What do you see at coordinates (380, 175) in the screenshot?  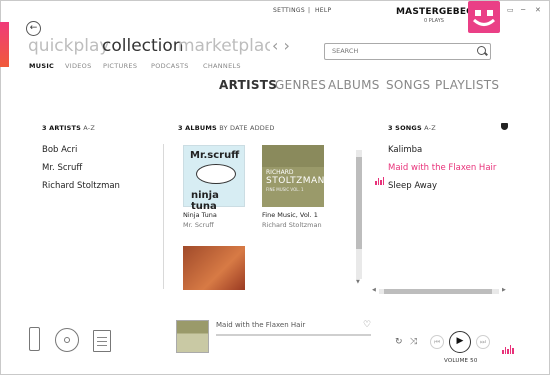 I see `now-playing-equalizer-icon` at bounding box center [380, 175].